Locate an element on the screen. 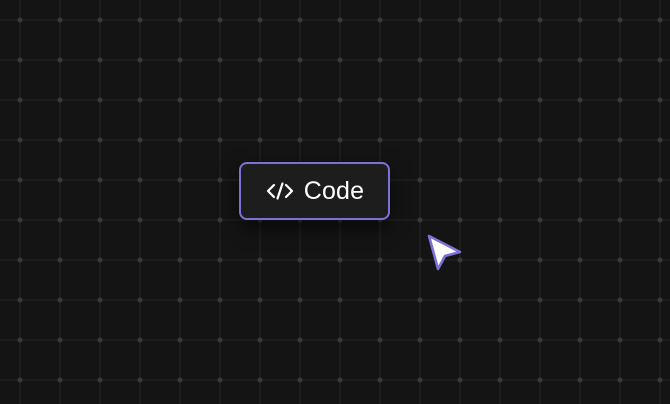  code-chip-label: Code is located at coordinates (334, 190).